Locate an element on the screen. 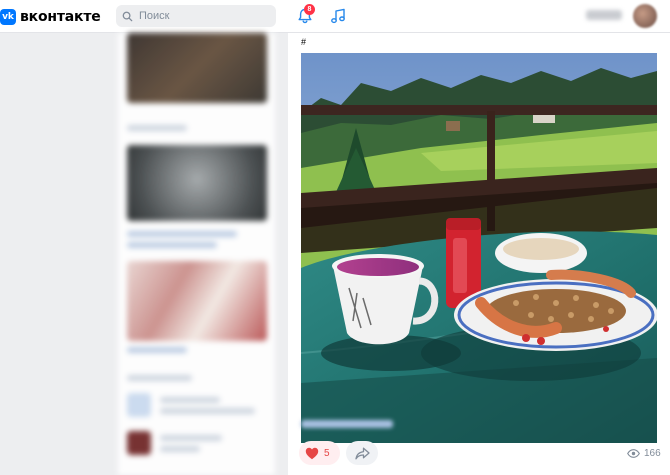  share-icon is located at coordinates (362, 453).